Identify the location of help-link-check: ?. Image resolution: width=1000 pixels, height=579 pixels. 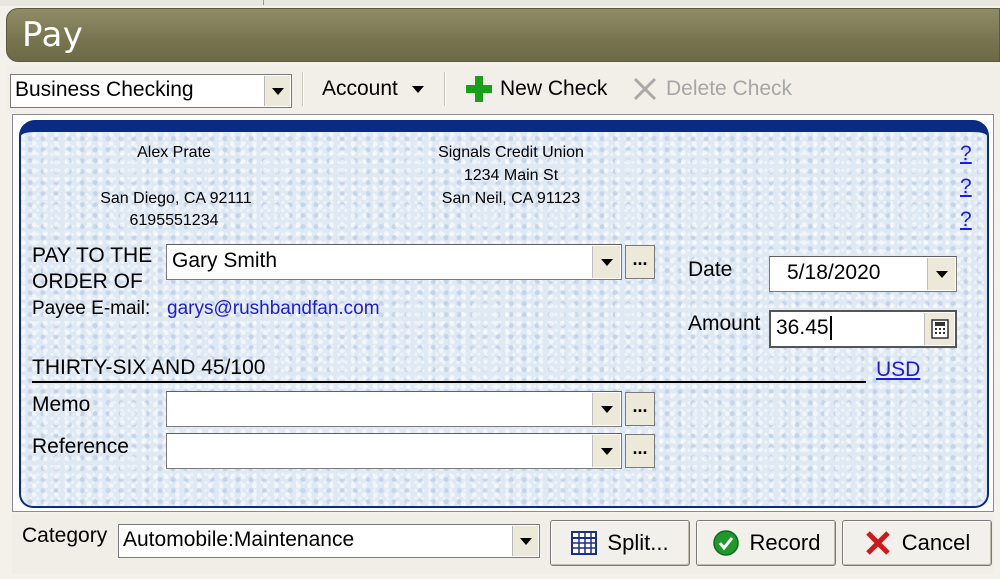
(966, 220).